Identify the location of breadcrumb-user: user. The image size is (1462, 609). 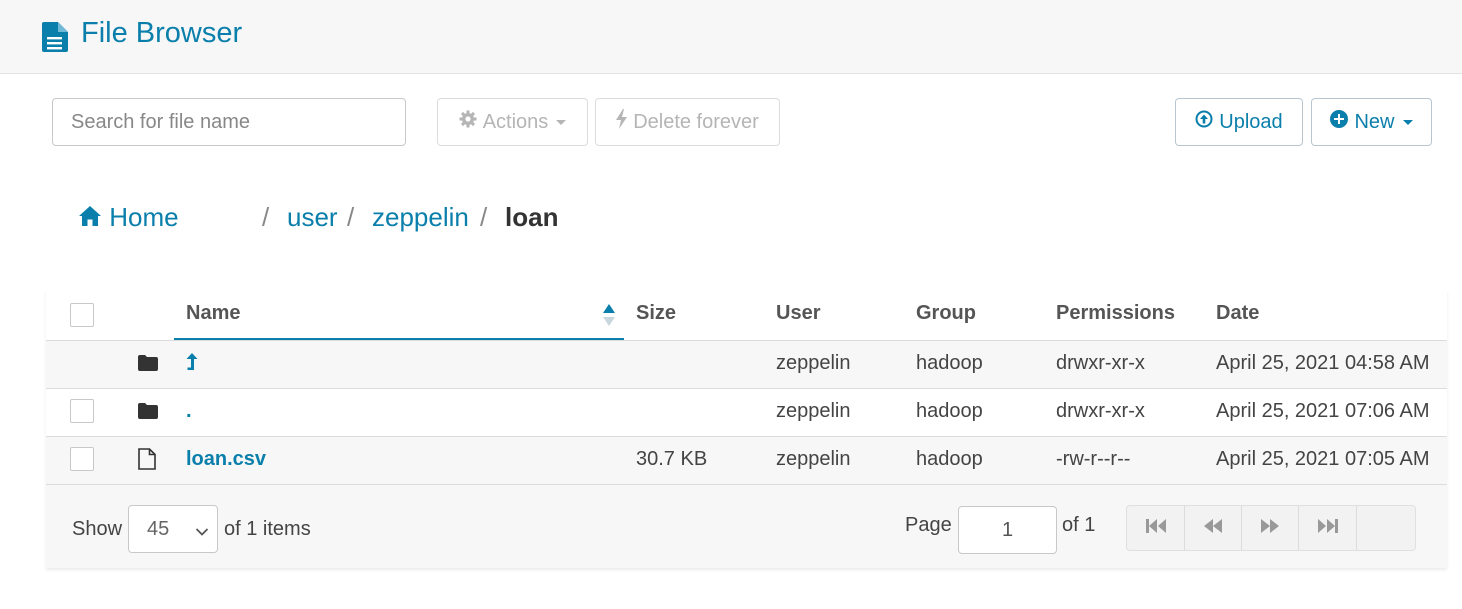
(312, 217).